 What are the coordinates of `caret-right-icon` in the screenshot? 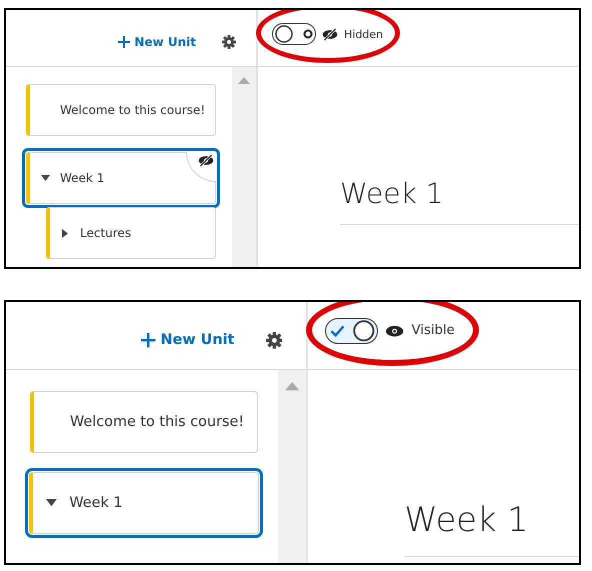 It's located at (65, 233).